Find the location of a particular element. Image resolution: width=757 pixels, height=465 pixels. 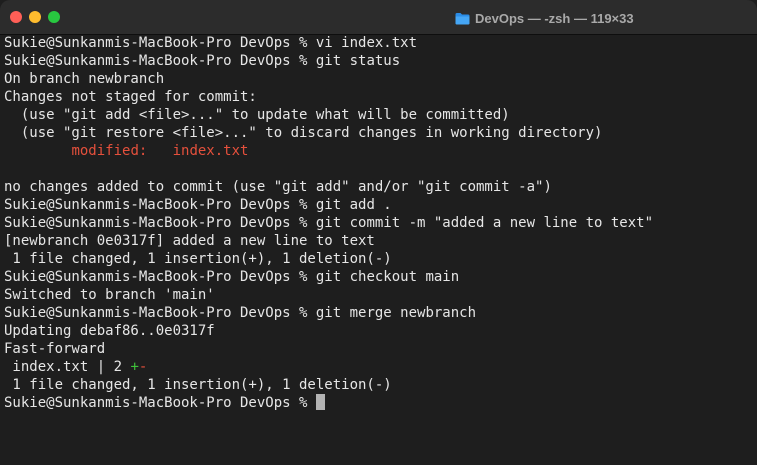

diffstat-plus: + is located at coordinates (134, 367).